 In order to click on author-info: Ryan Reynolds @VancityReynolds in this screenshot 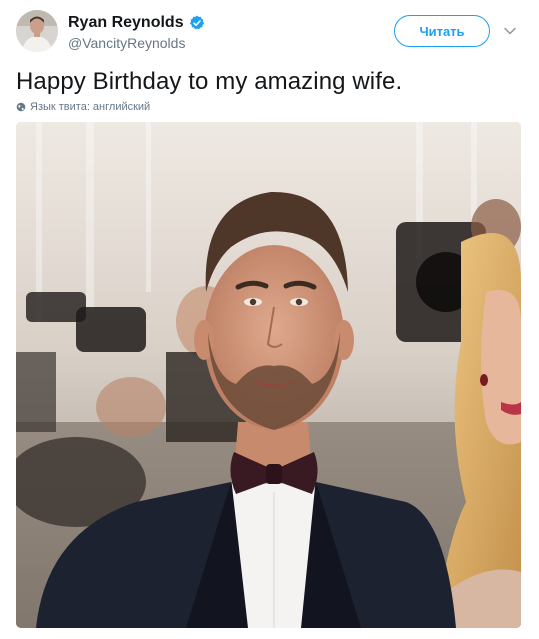, I will do `click(136, 32)`.